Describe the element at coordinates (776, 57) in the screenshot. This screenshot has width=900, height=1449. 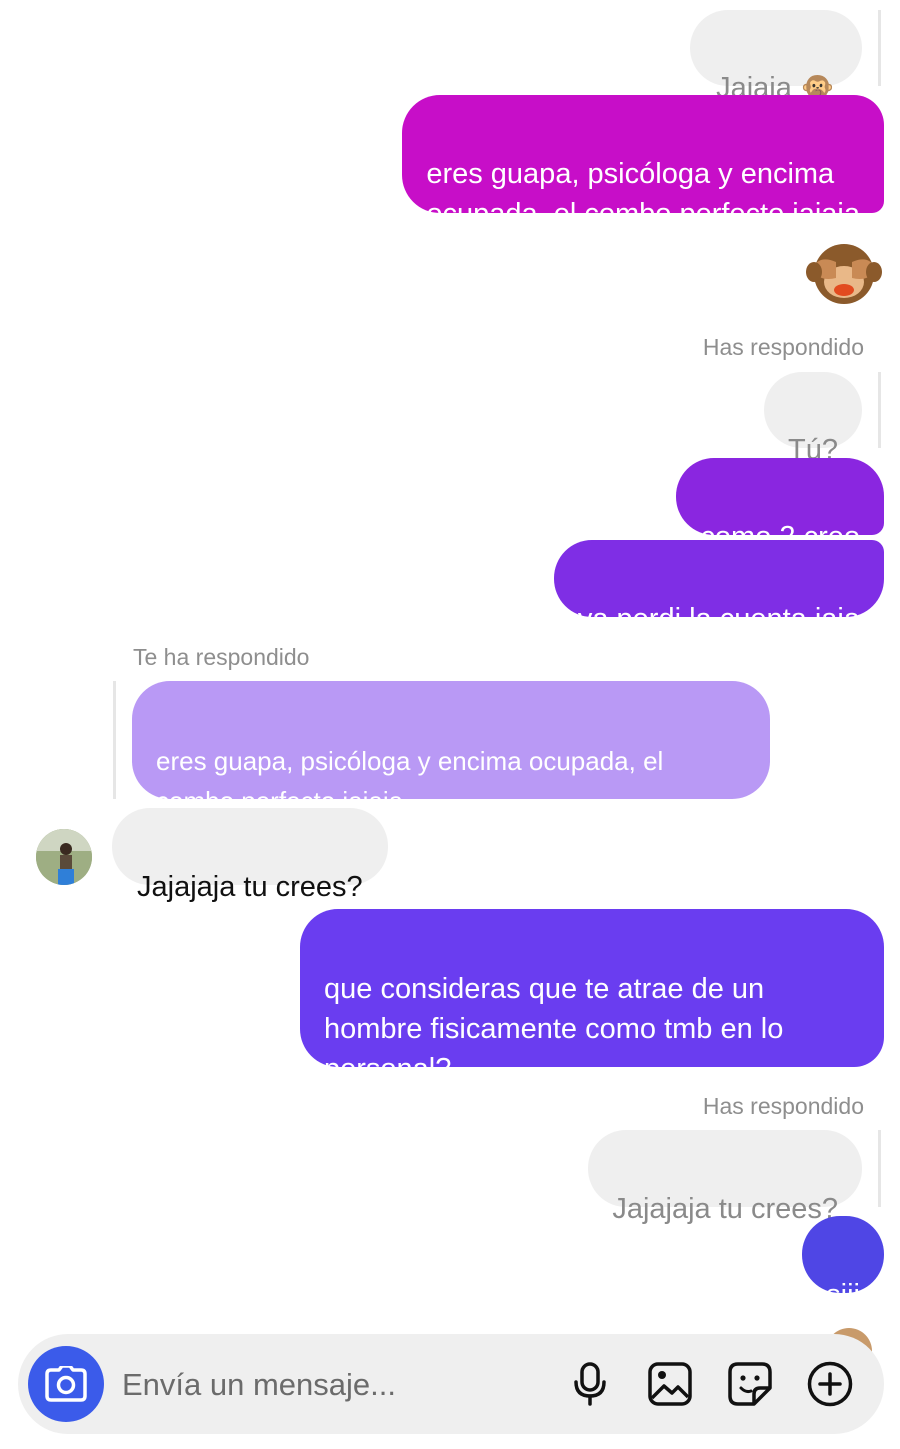
I see `quoted-message: Jajaja 🙊` at that location.